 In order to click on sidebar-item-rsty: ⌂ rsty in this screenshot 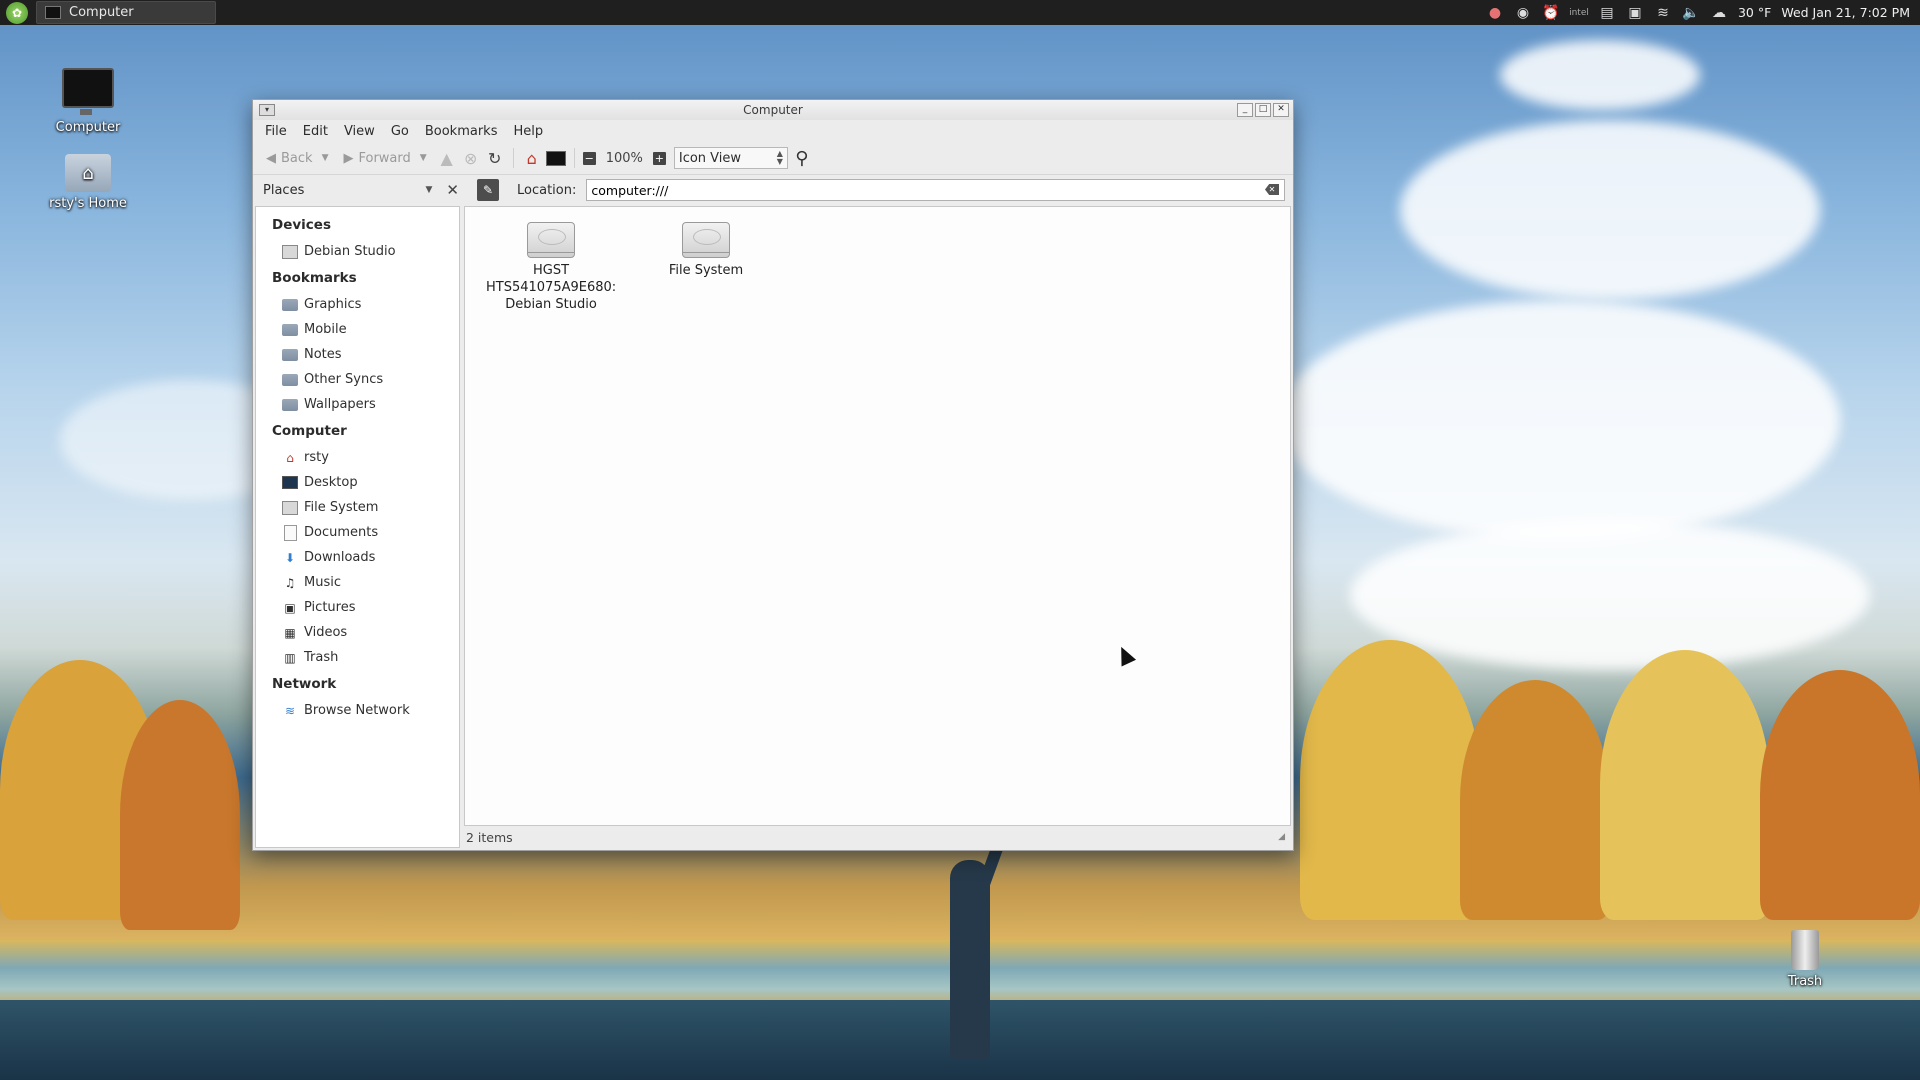, I will do `click(357, 457)`.